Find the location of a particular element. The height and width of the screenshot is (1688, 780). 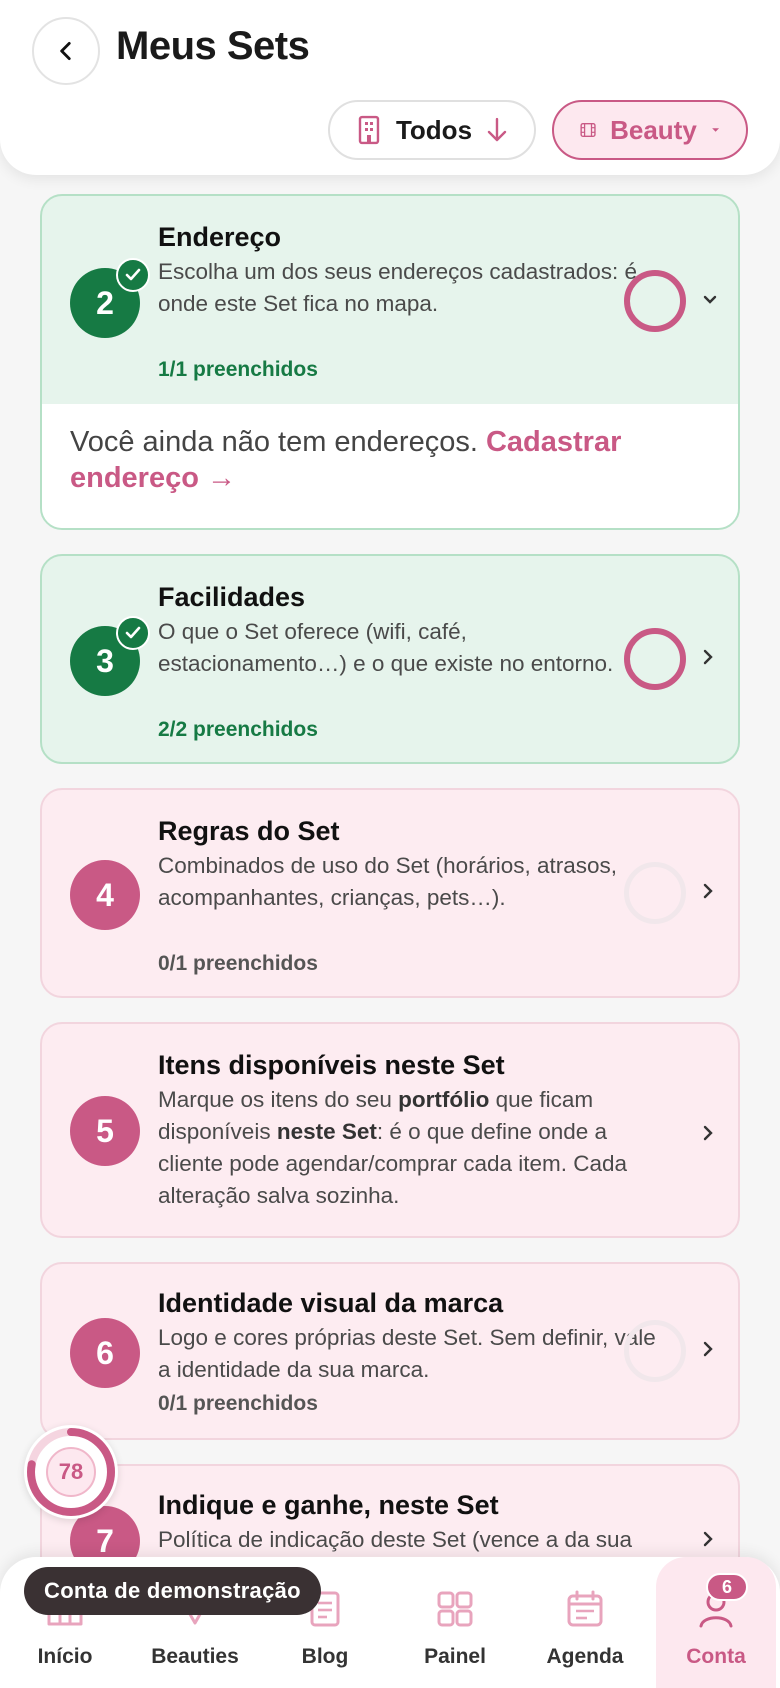

score-value: 78 is located at coordinates (71, 1471).